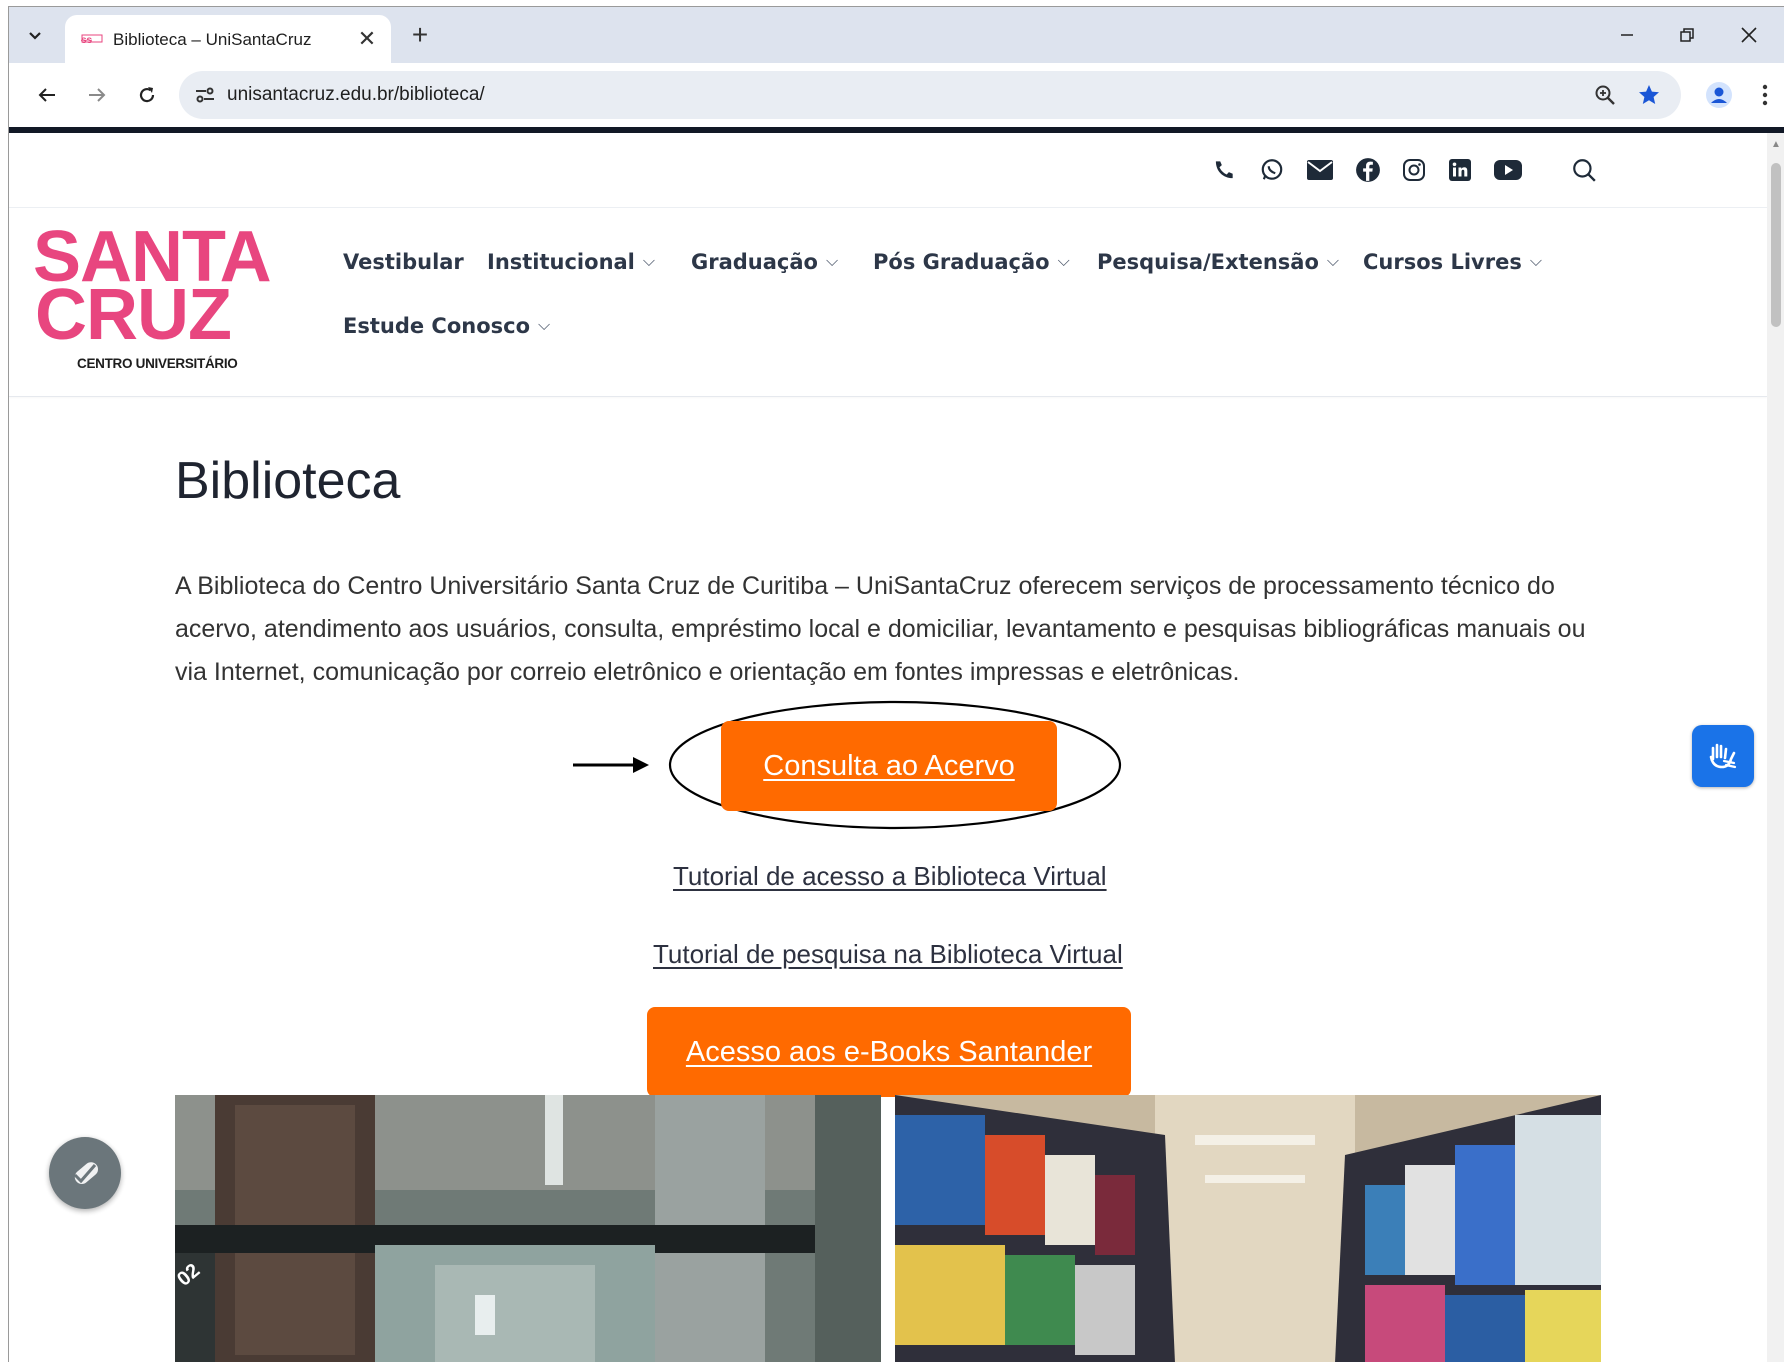  What do you see at coordinates (528, 1228) in the screenshot?
I see `library-entrance-photo: 02` at bounding box center [528, 1228].